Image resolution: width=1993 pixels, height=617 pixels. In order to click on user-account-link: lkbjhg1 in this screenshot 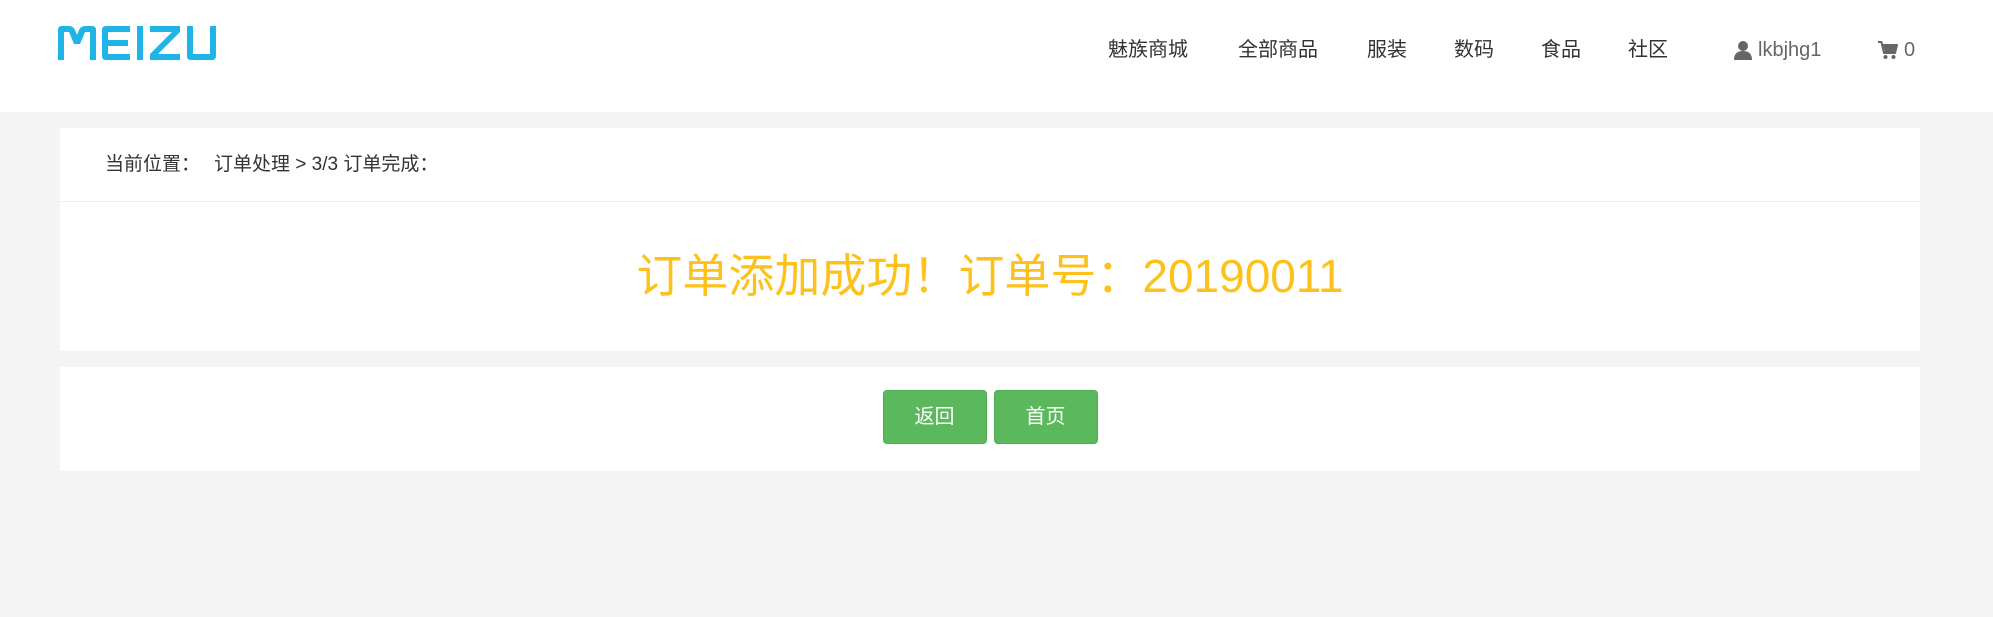, I will do `click(1777, 50)`.